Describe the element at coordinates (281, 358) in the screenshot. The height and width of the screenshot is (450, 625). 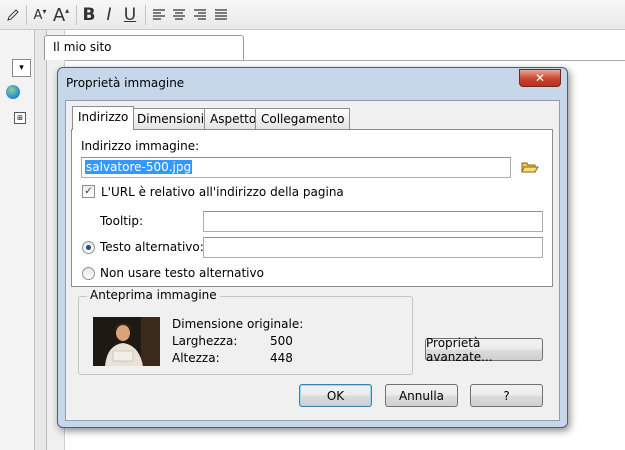
I see `height-value: 448` at that location.